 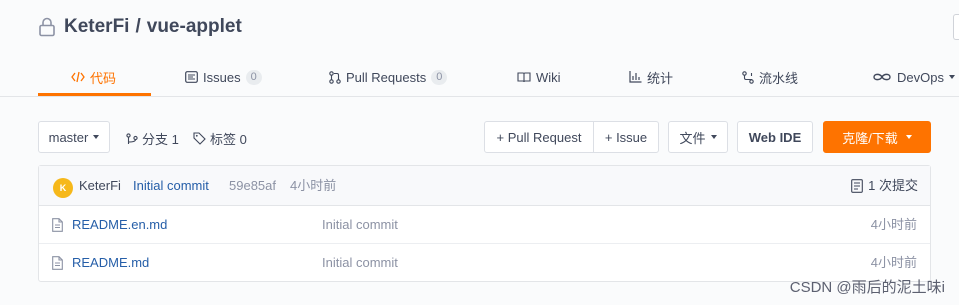 I want to click on tab-wiki: Wiki, so click(x=539, y=77).